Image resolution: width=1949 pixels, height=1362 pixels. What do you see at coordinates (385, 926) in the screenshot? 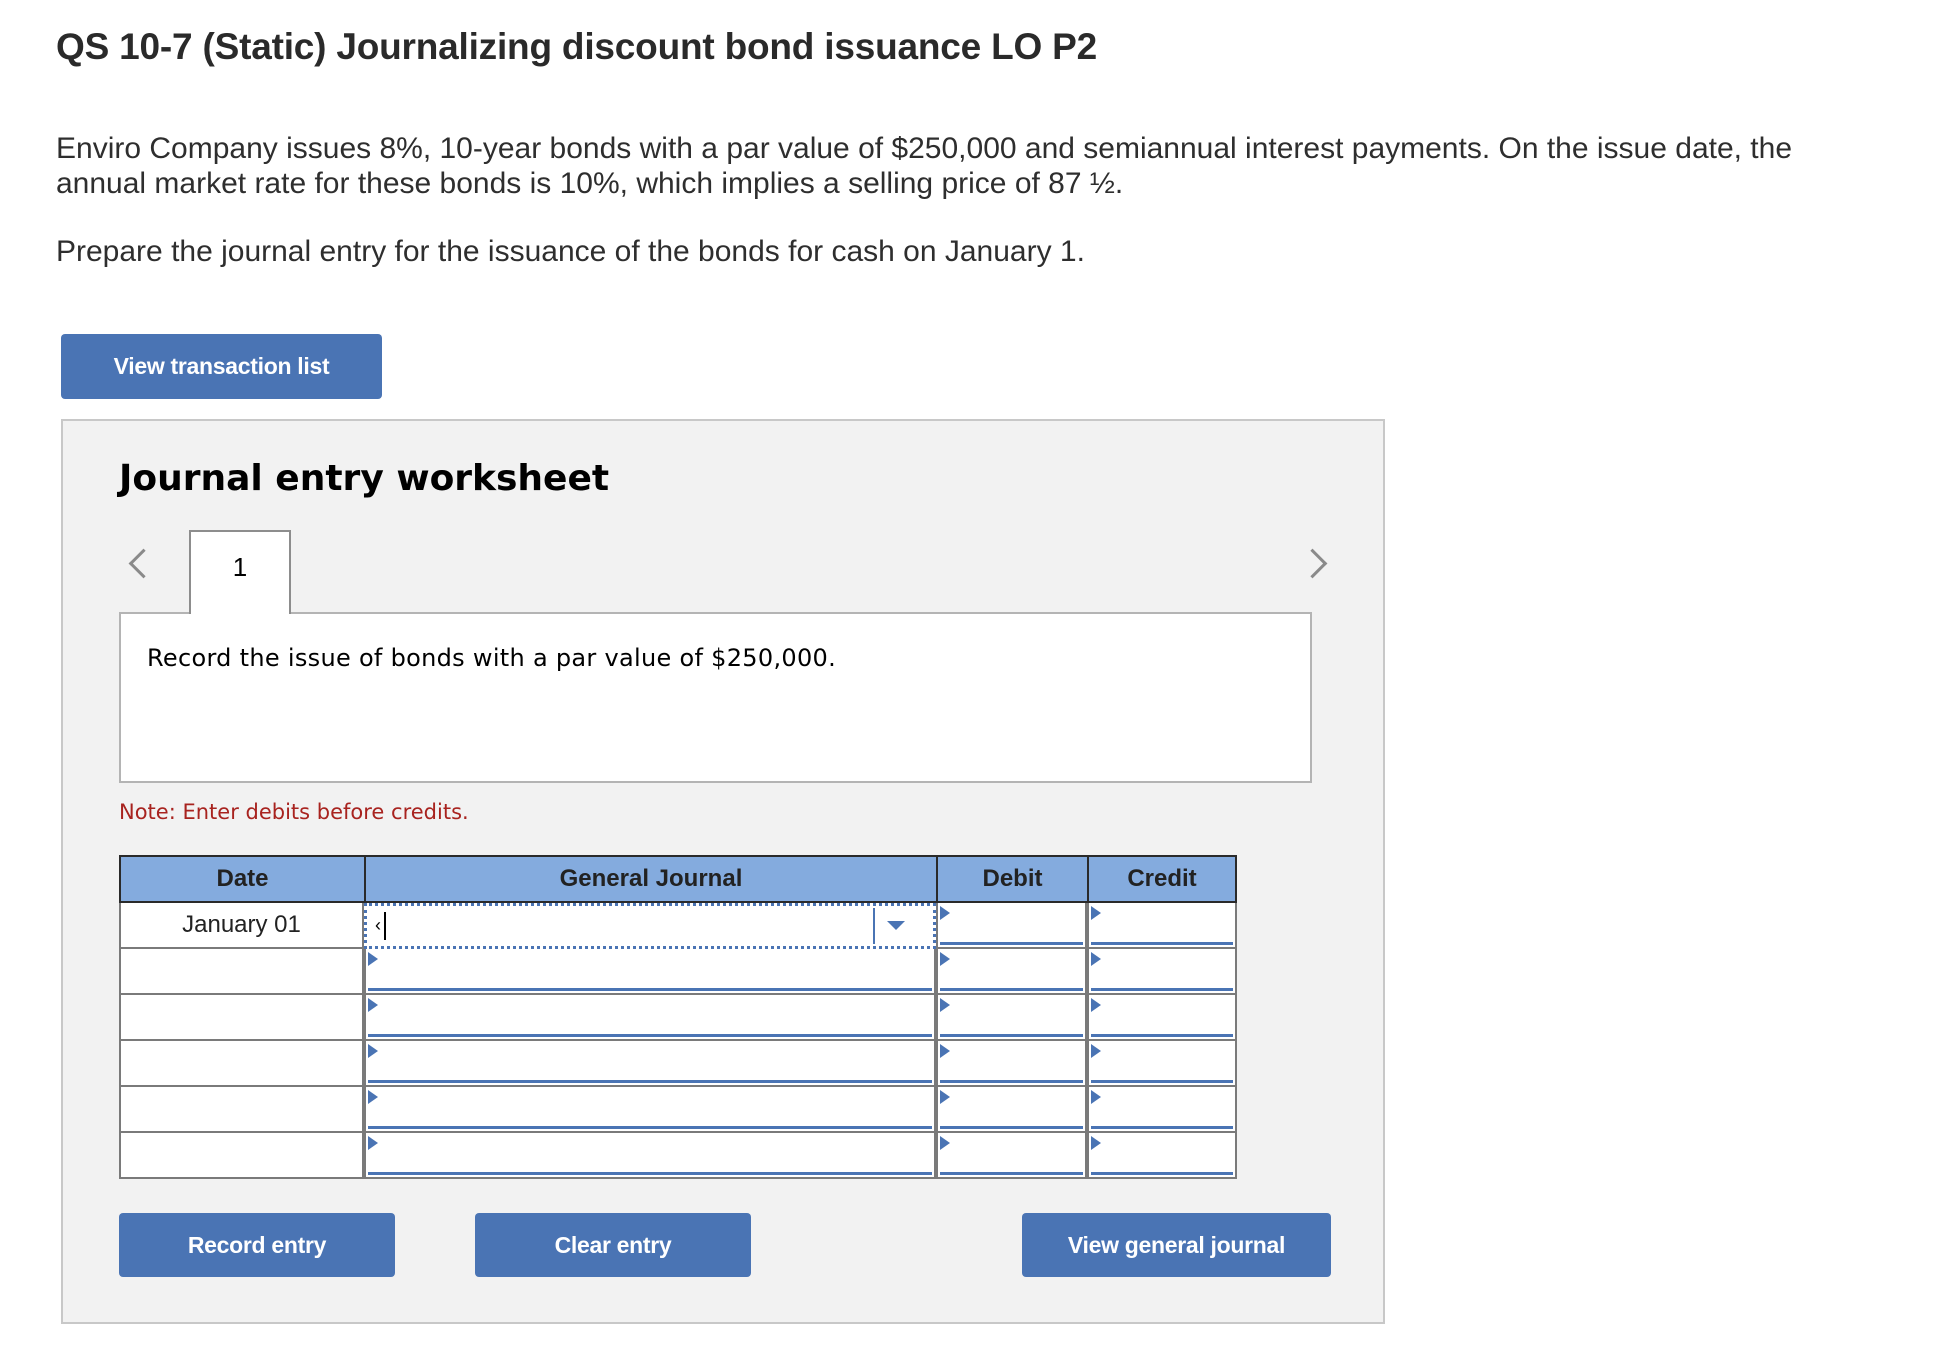
I see `text-cursor` at bounding box center [385, 926].